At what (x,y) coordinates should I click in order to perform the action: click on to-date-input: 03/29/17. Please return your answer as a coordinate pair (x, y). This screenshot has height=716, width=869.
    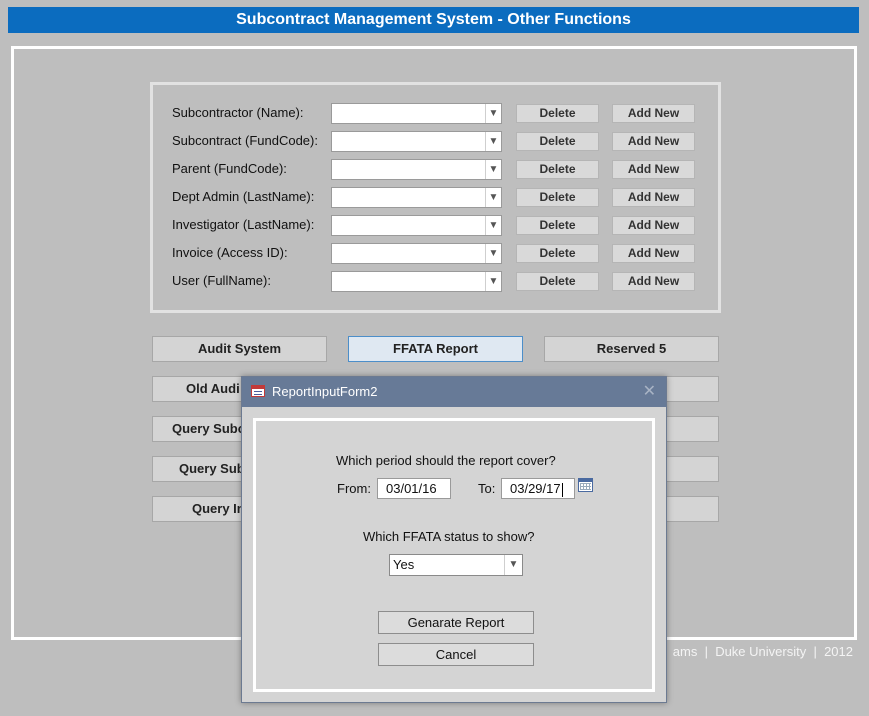
    Looking at the image, I should click on (538, 488).